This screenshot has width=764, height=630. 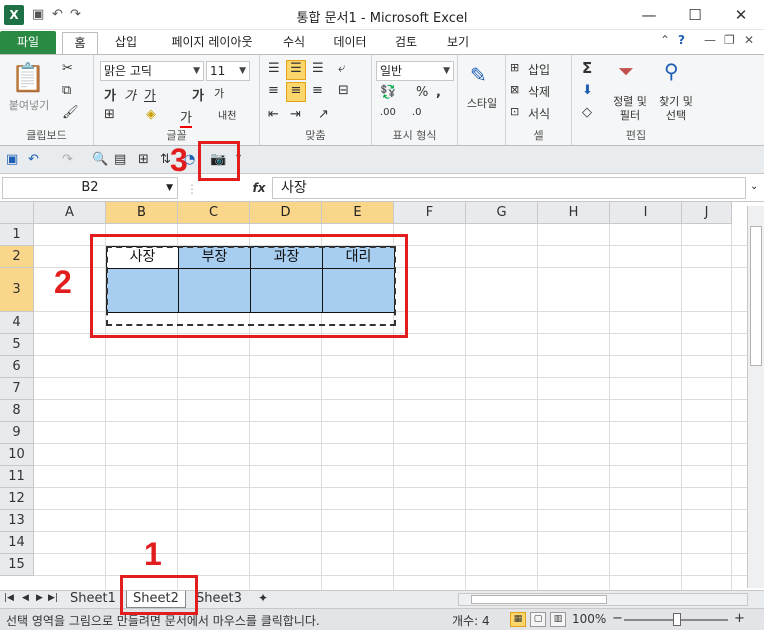 What do you see at coordinates (478, 75) in the screenshot?
I see `styles-icon: ✎` at bounding box center [478, 75].